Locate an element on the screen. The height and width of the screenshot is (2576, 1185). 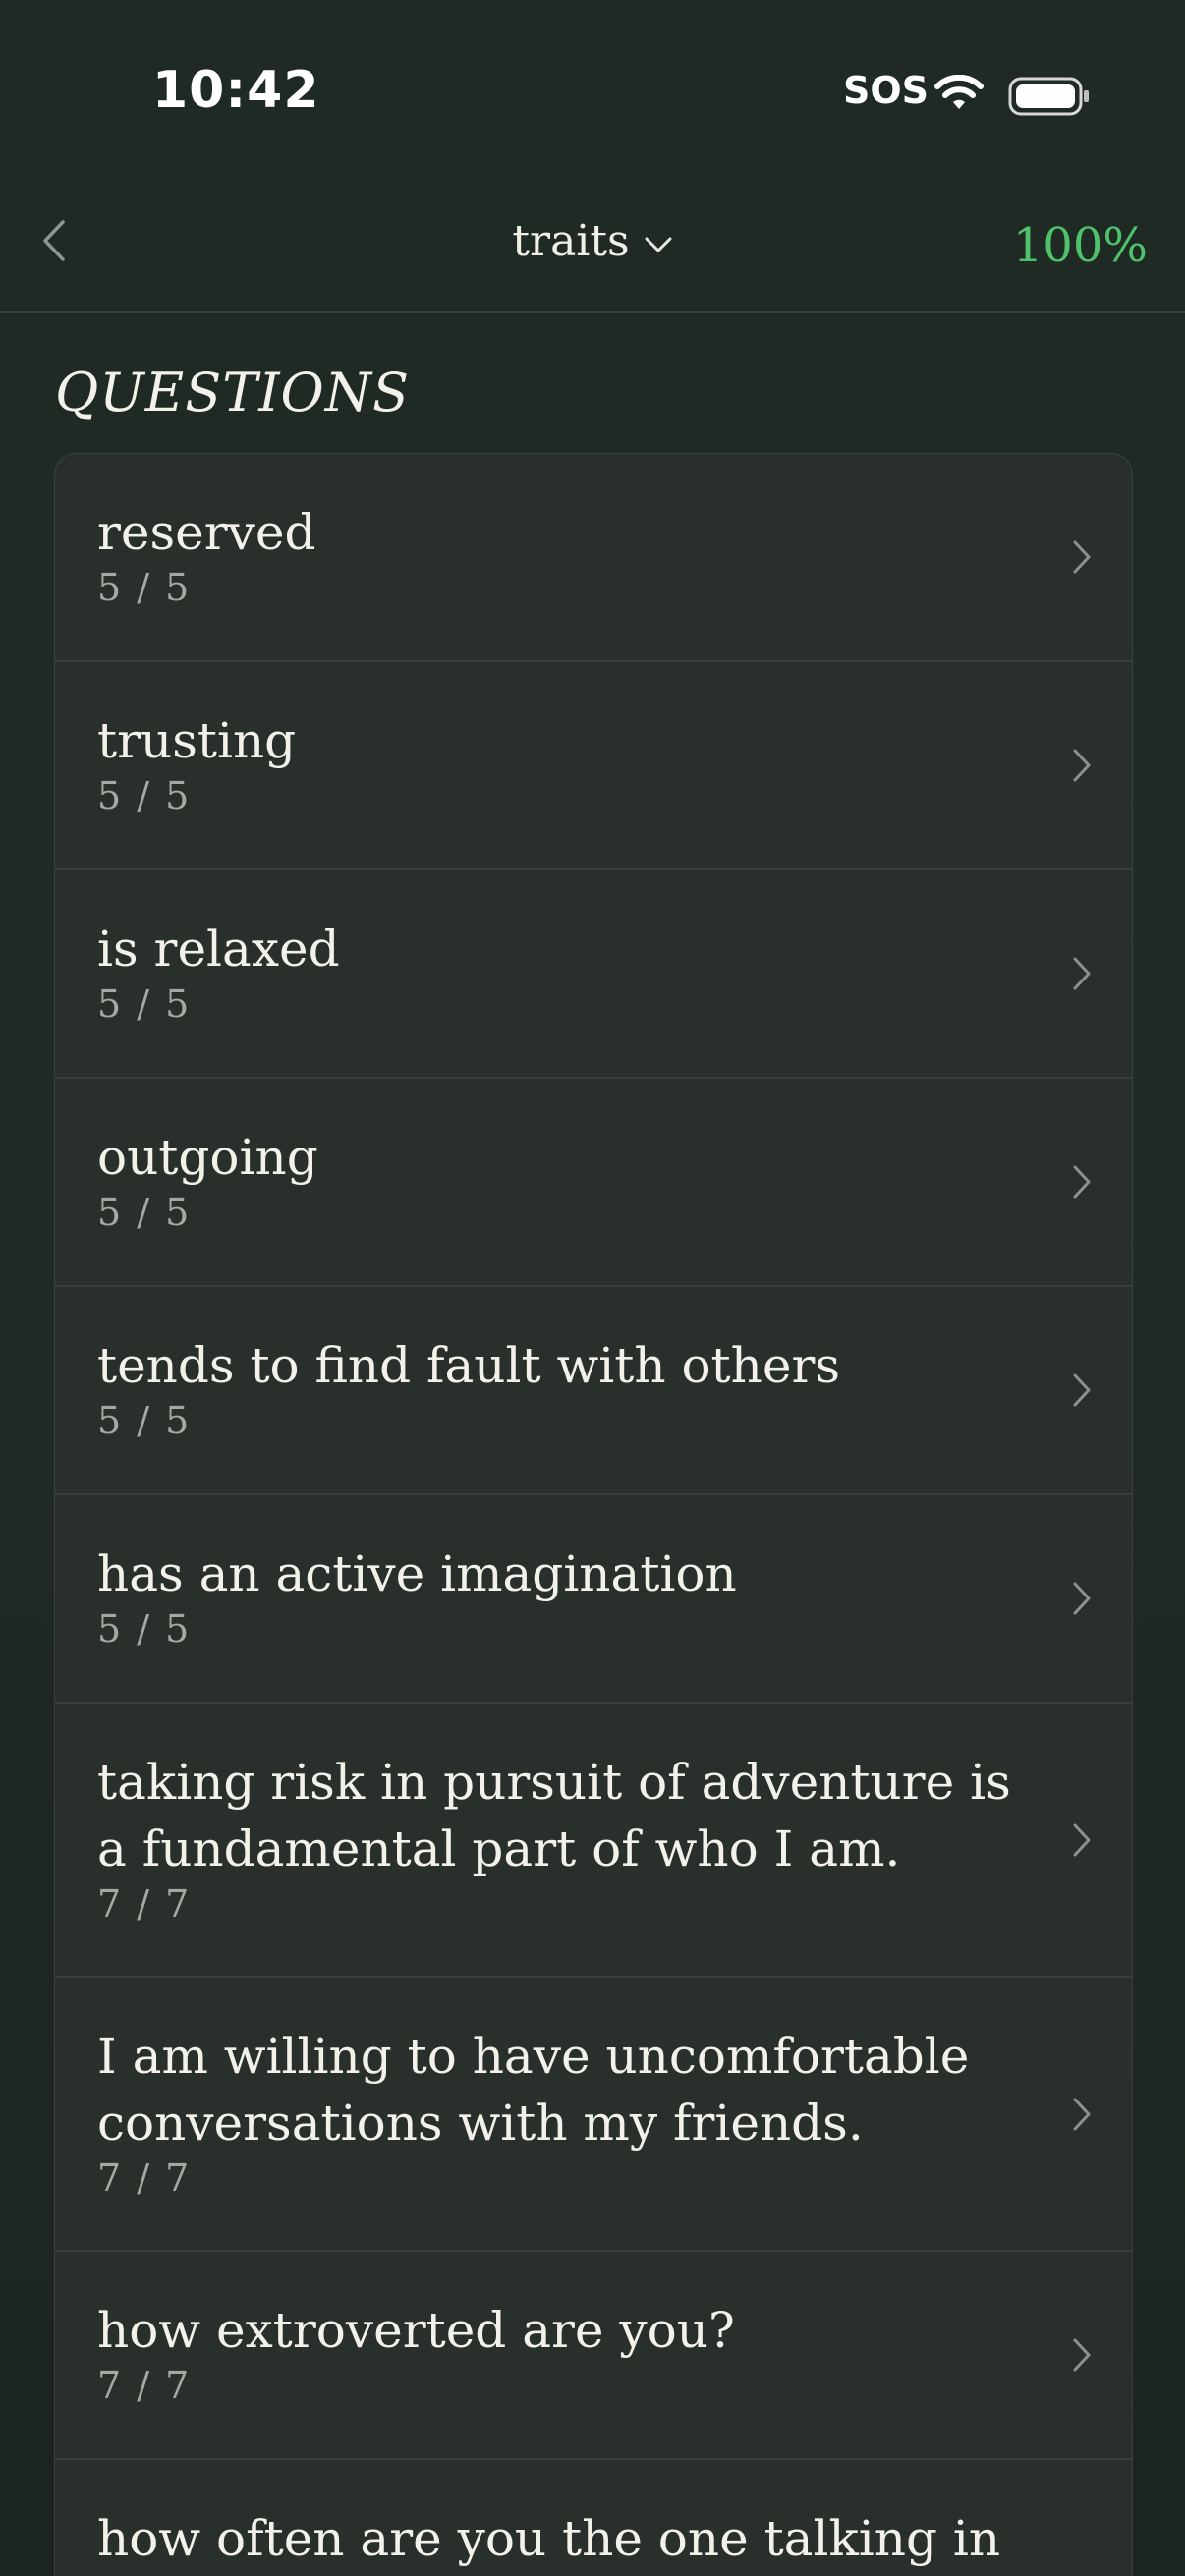
question-title: reserved is located at coordinates (207, 532).